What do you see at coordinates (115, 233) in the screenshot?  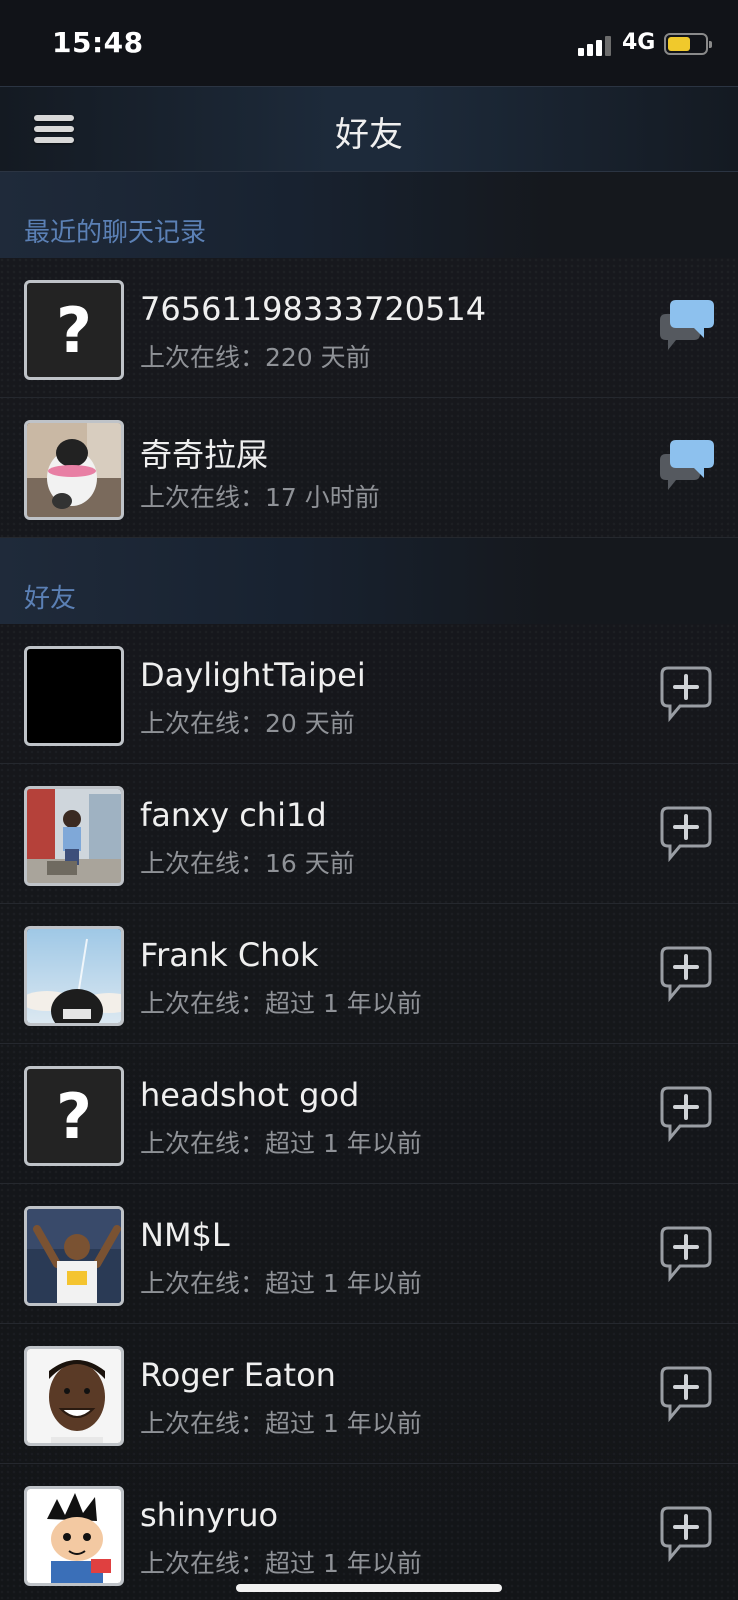 I see `section-title: 最近的聊天记录` at bounding box center [115, 233].